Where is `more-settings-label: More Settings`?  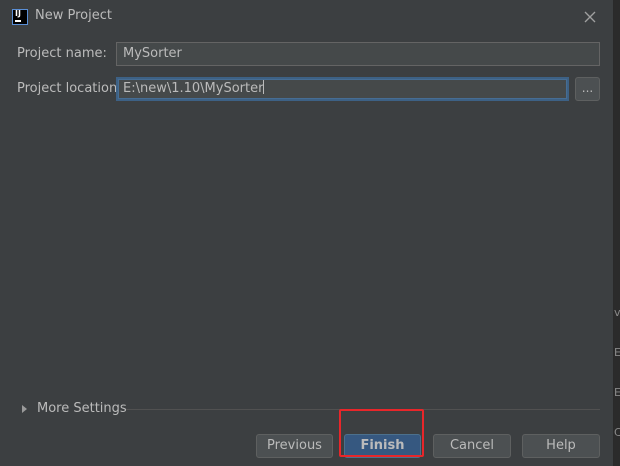 more-settings-label: More Settings is located at coordinates (82, 408).